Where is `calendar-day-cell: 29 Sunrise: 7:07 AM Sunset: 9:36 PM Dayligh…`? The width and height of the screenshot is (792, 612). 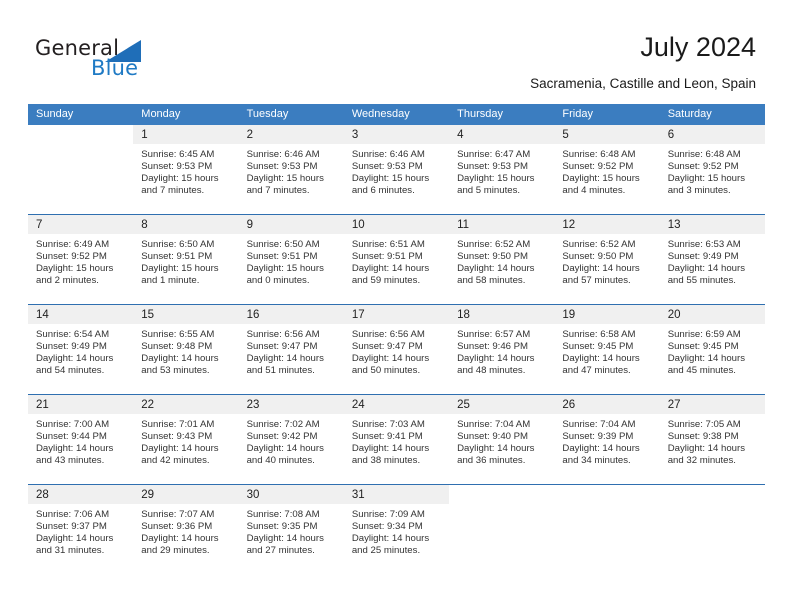
calendar-day-cell: 29 Sunrise: 7:07 AM Sunset: 9:36 PM Dayligh… is located at coordinates (186, 529).